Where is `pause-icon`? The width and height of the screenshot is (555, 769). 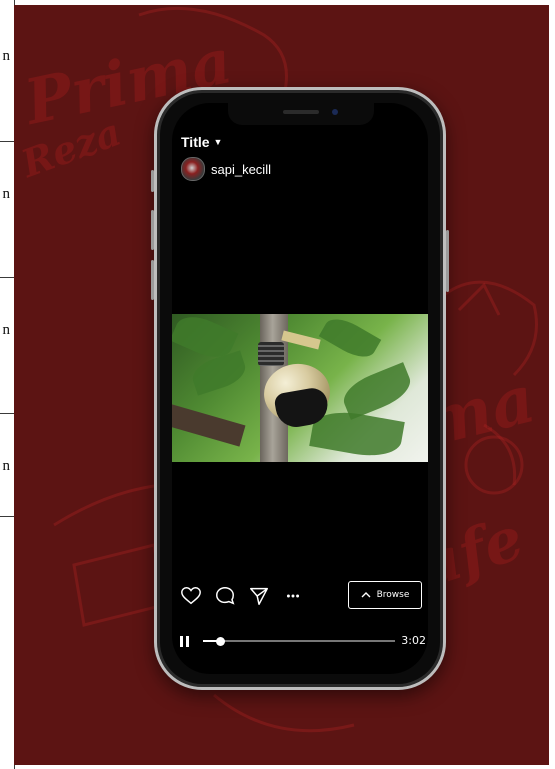
pause-icon is located at coordinates (185, 641).